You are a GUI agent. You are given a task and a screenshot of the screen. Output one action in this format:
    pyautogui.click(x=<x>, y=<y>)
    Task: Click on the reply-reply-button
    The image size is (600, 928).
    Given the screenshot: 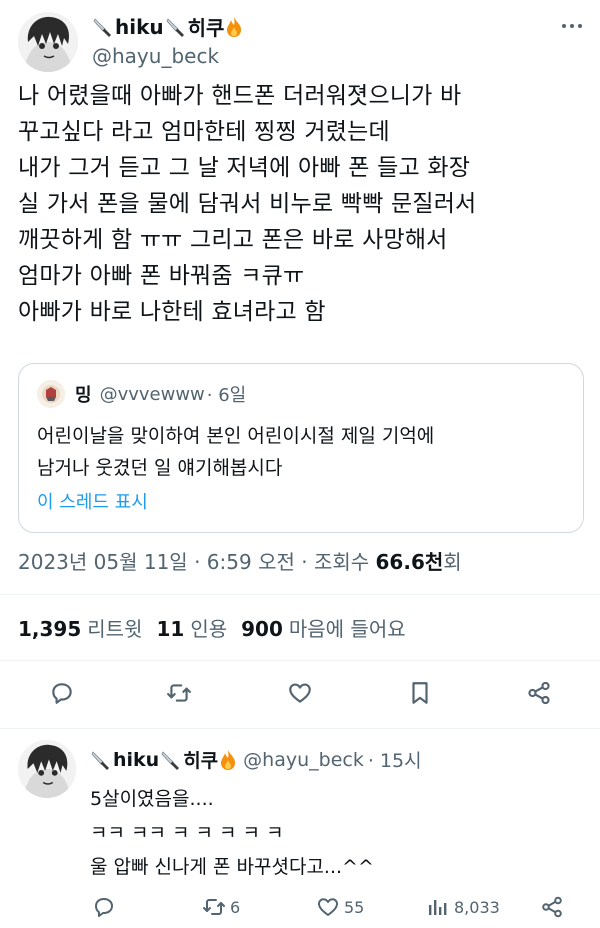 What is the action you would take?
    pyautogui.click(x=104, y=907)
    